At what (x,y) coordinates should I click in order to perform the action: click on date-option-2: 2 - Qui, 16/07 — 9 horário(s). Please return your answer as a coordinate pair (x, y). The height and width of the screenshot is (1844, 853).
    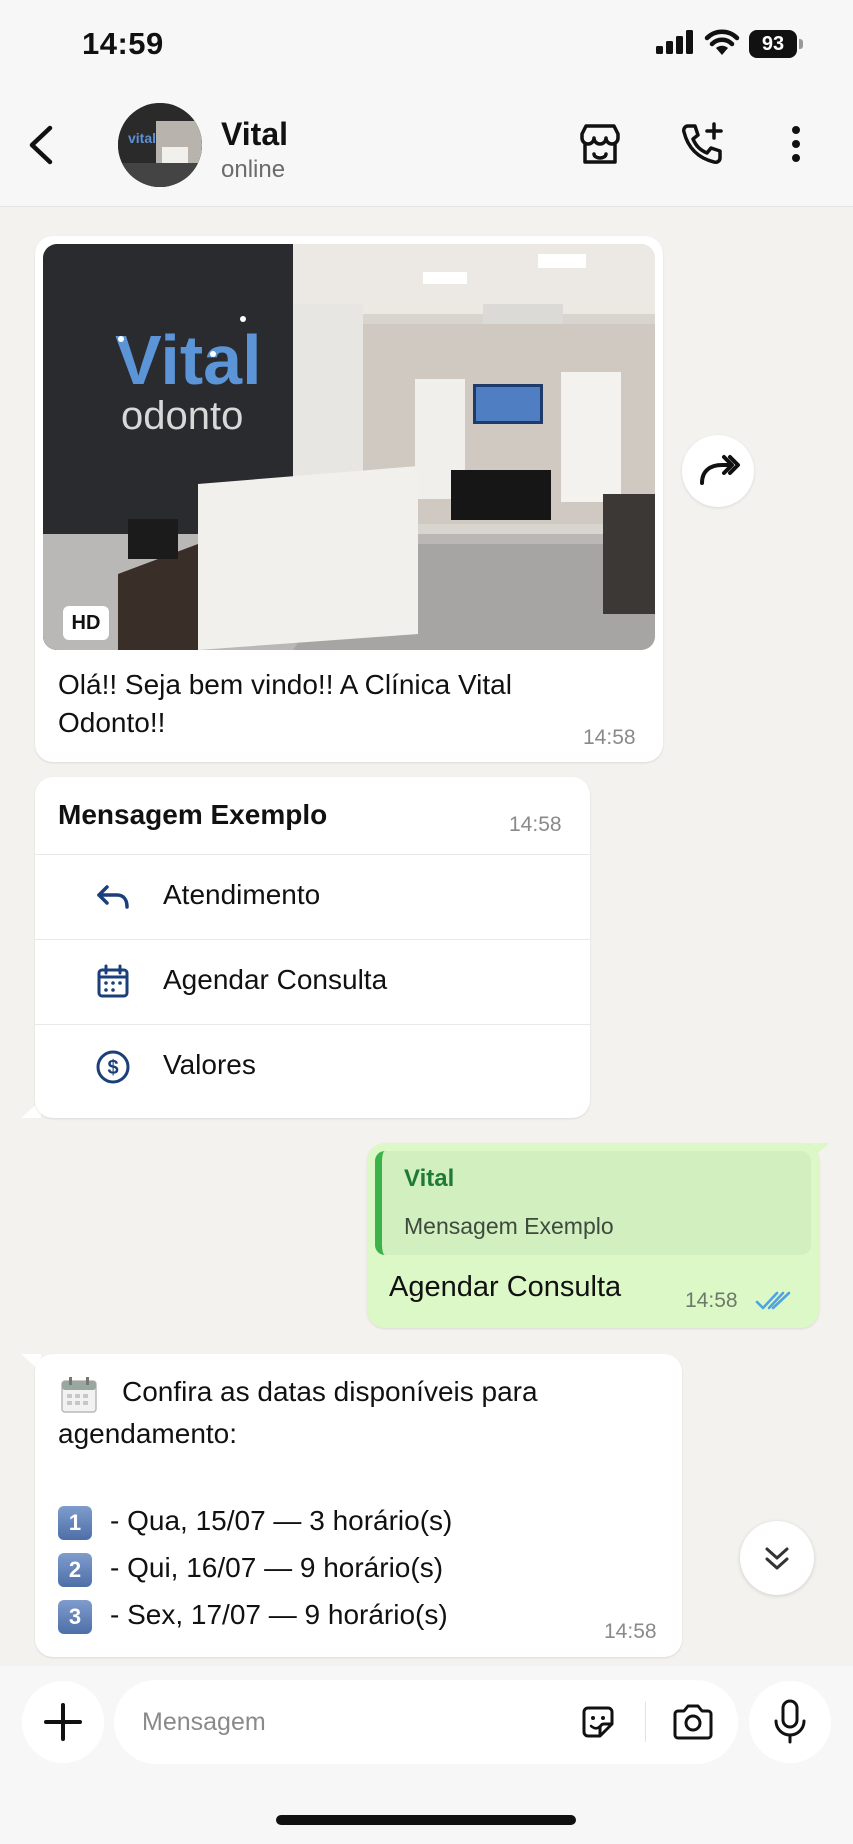
    Looking at the image, I should click on (250, 1569).